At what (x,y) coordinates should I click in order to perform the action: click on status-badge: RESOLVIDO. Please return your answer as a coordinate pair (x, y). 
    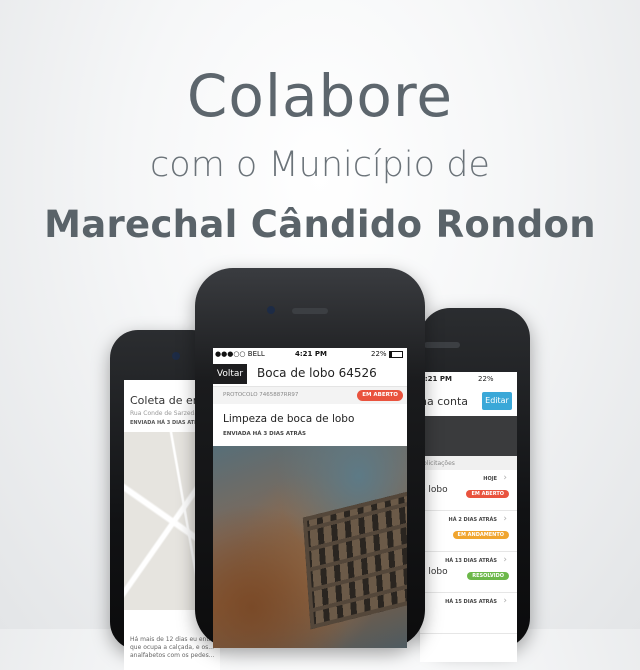
    Looking at the image, I should click on (488, 576).